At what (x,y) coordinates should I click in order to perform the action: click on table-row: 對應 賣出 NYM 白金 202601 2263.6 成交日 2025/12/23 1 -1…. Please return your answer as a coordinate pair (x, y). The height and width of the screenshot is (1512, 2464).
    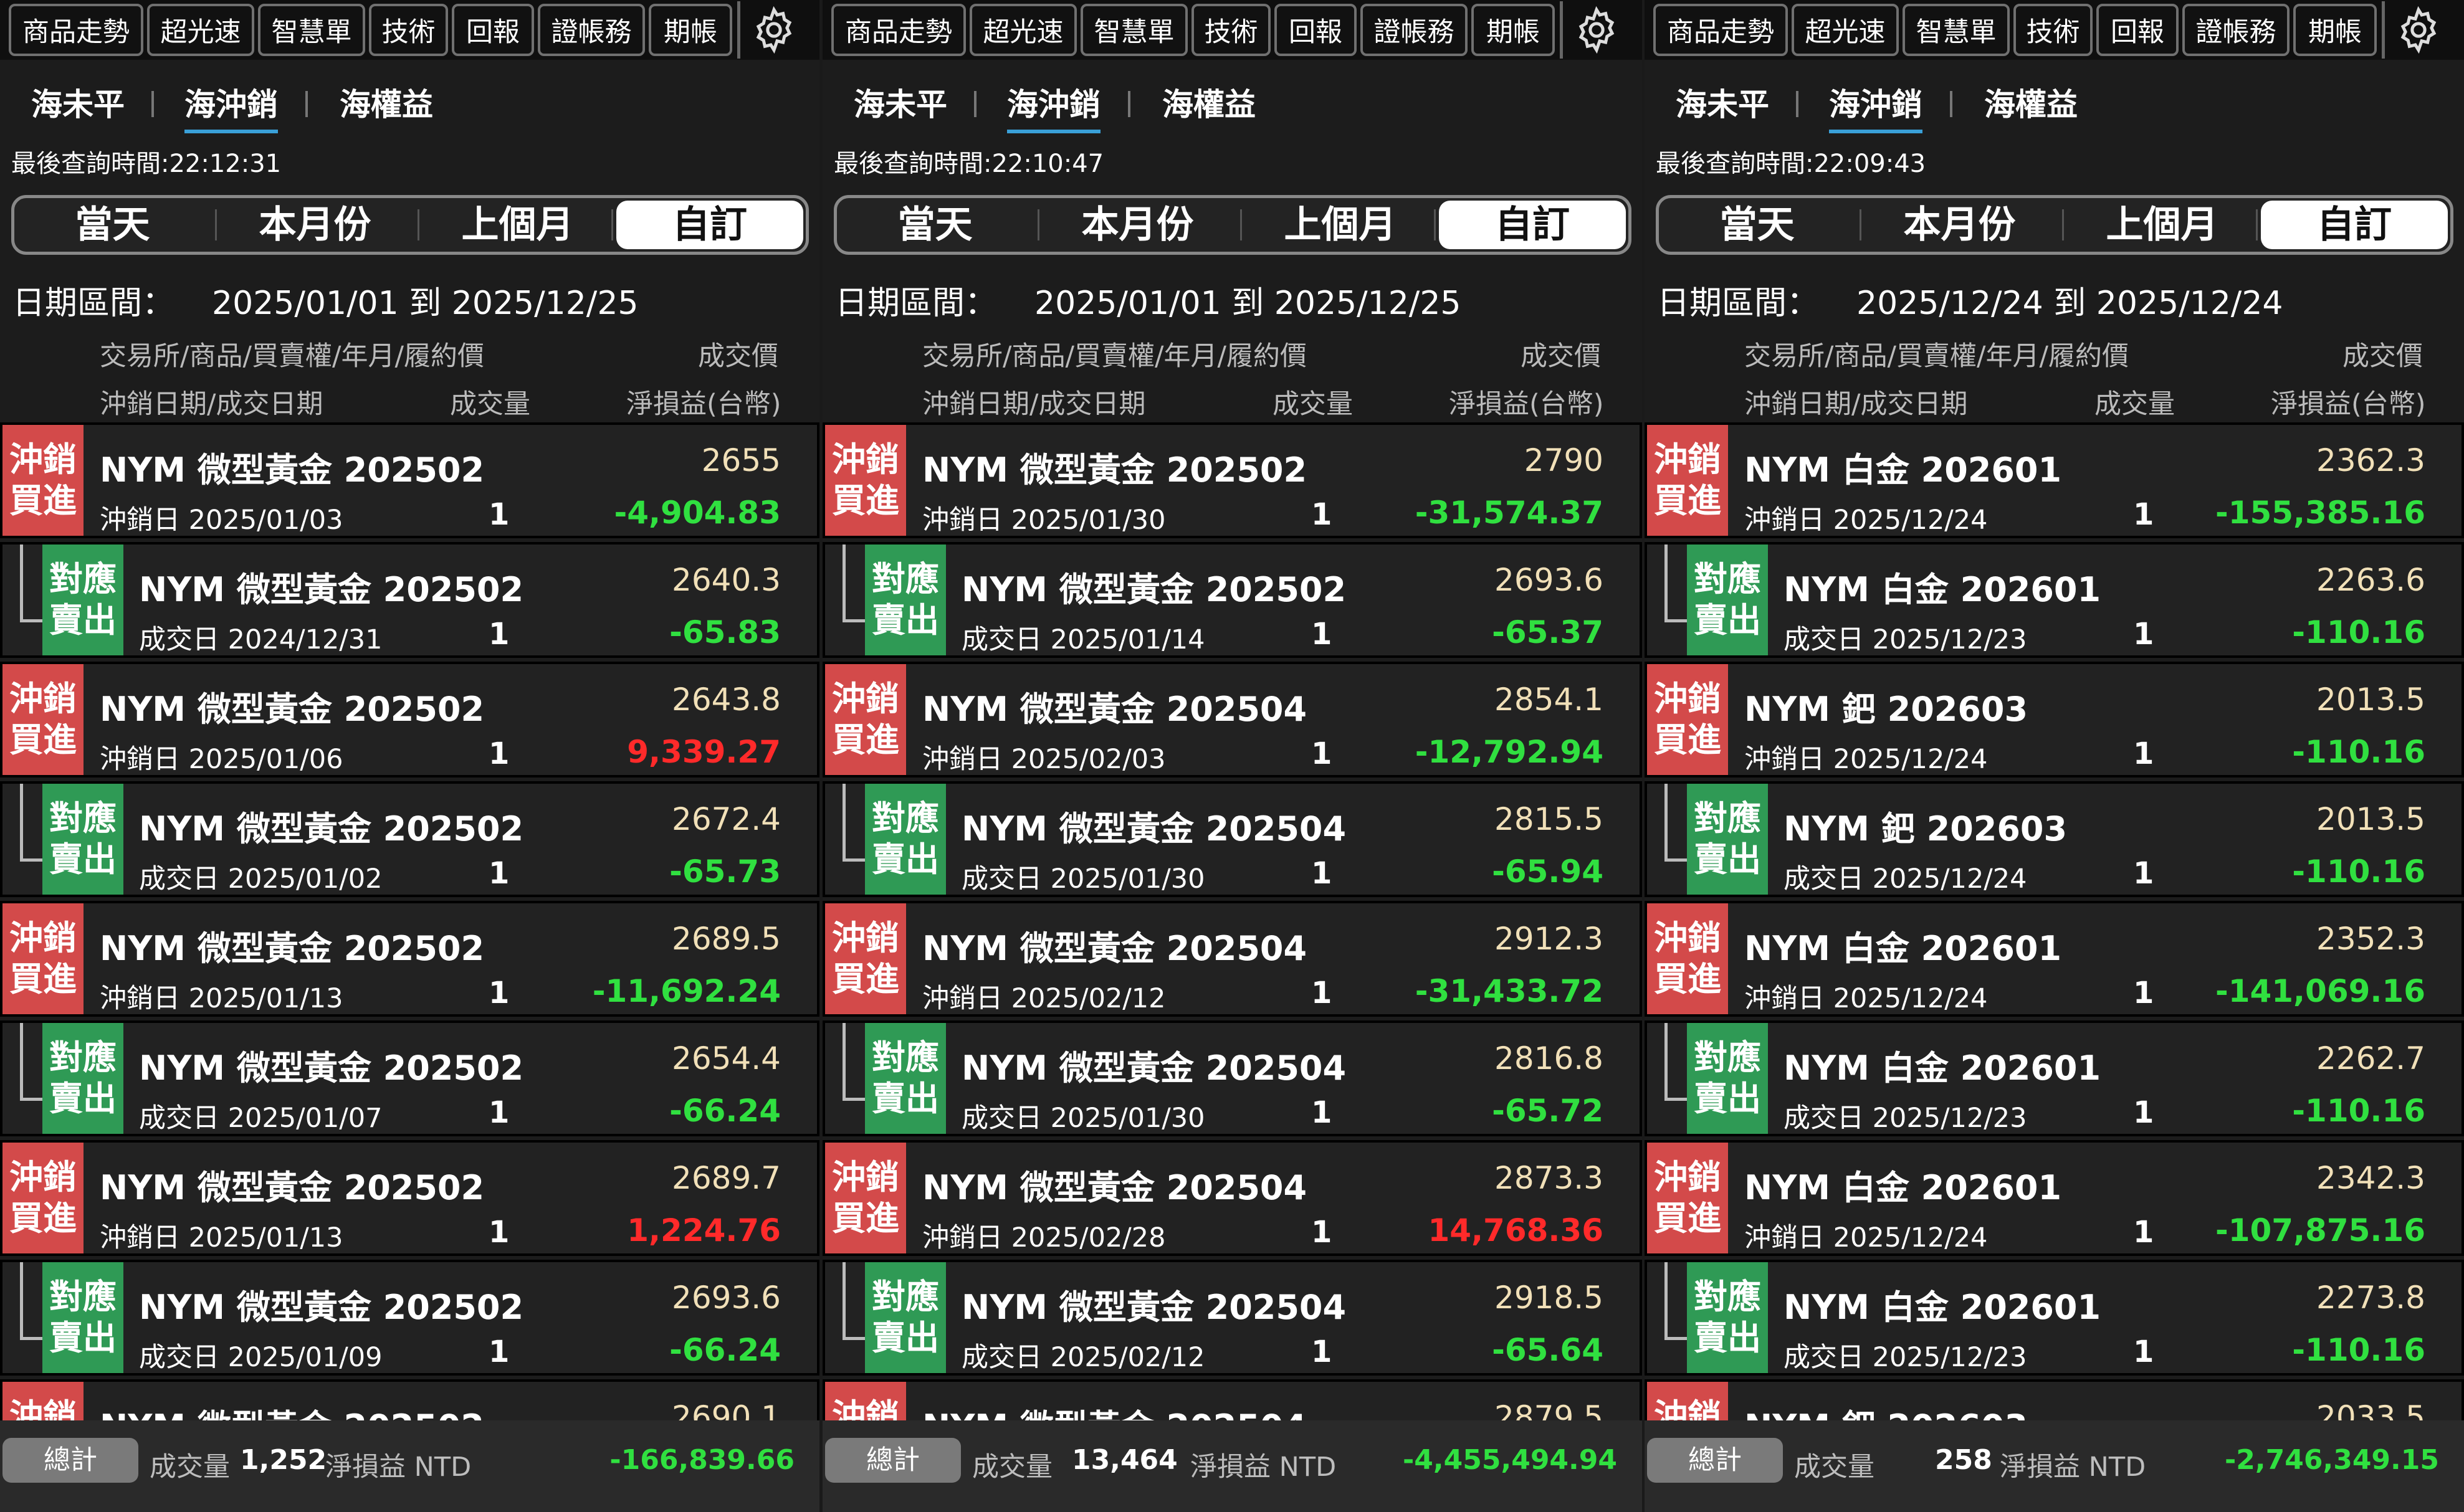
    Looking at the image, I should click on (2054, 600).